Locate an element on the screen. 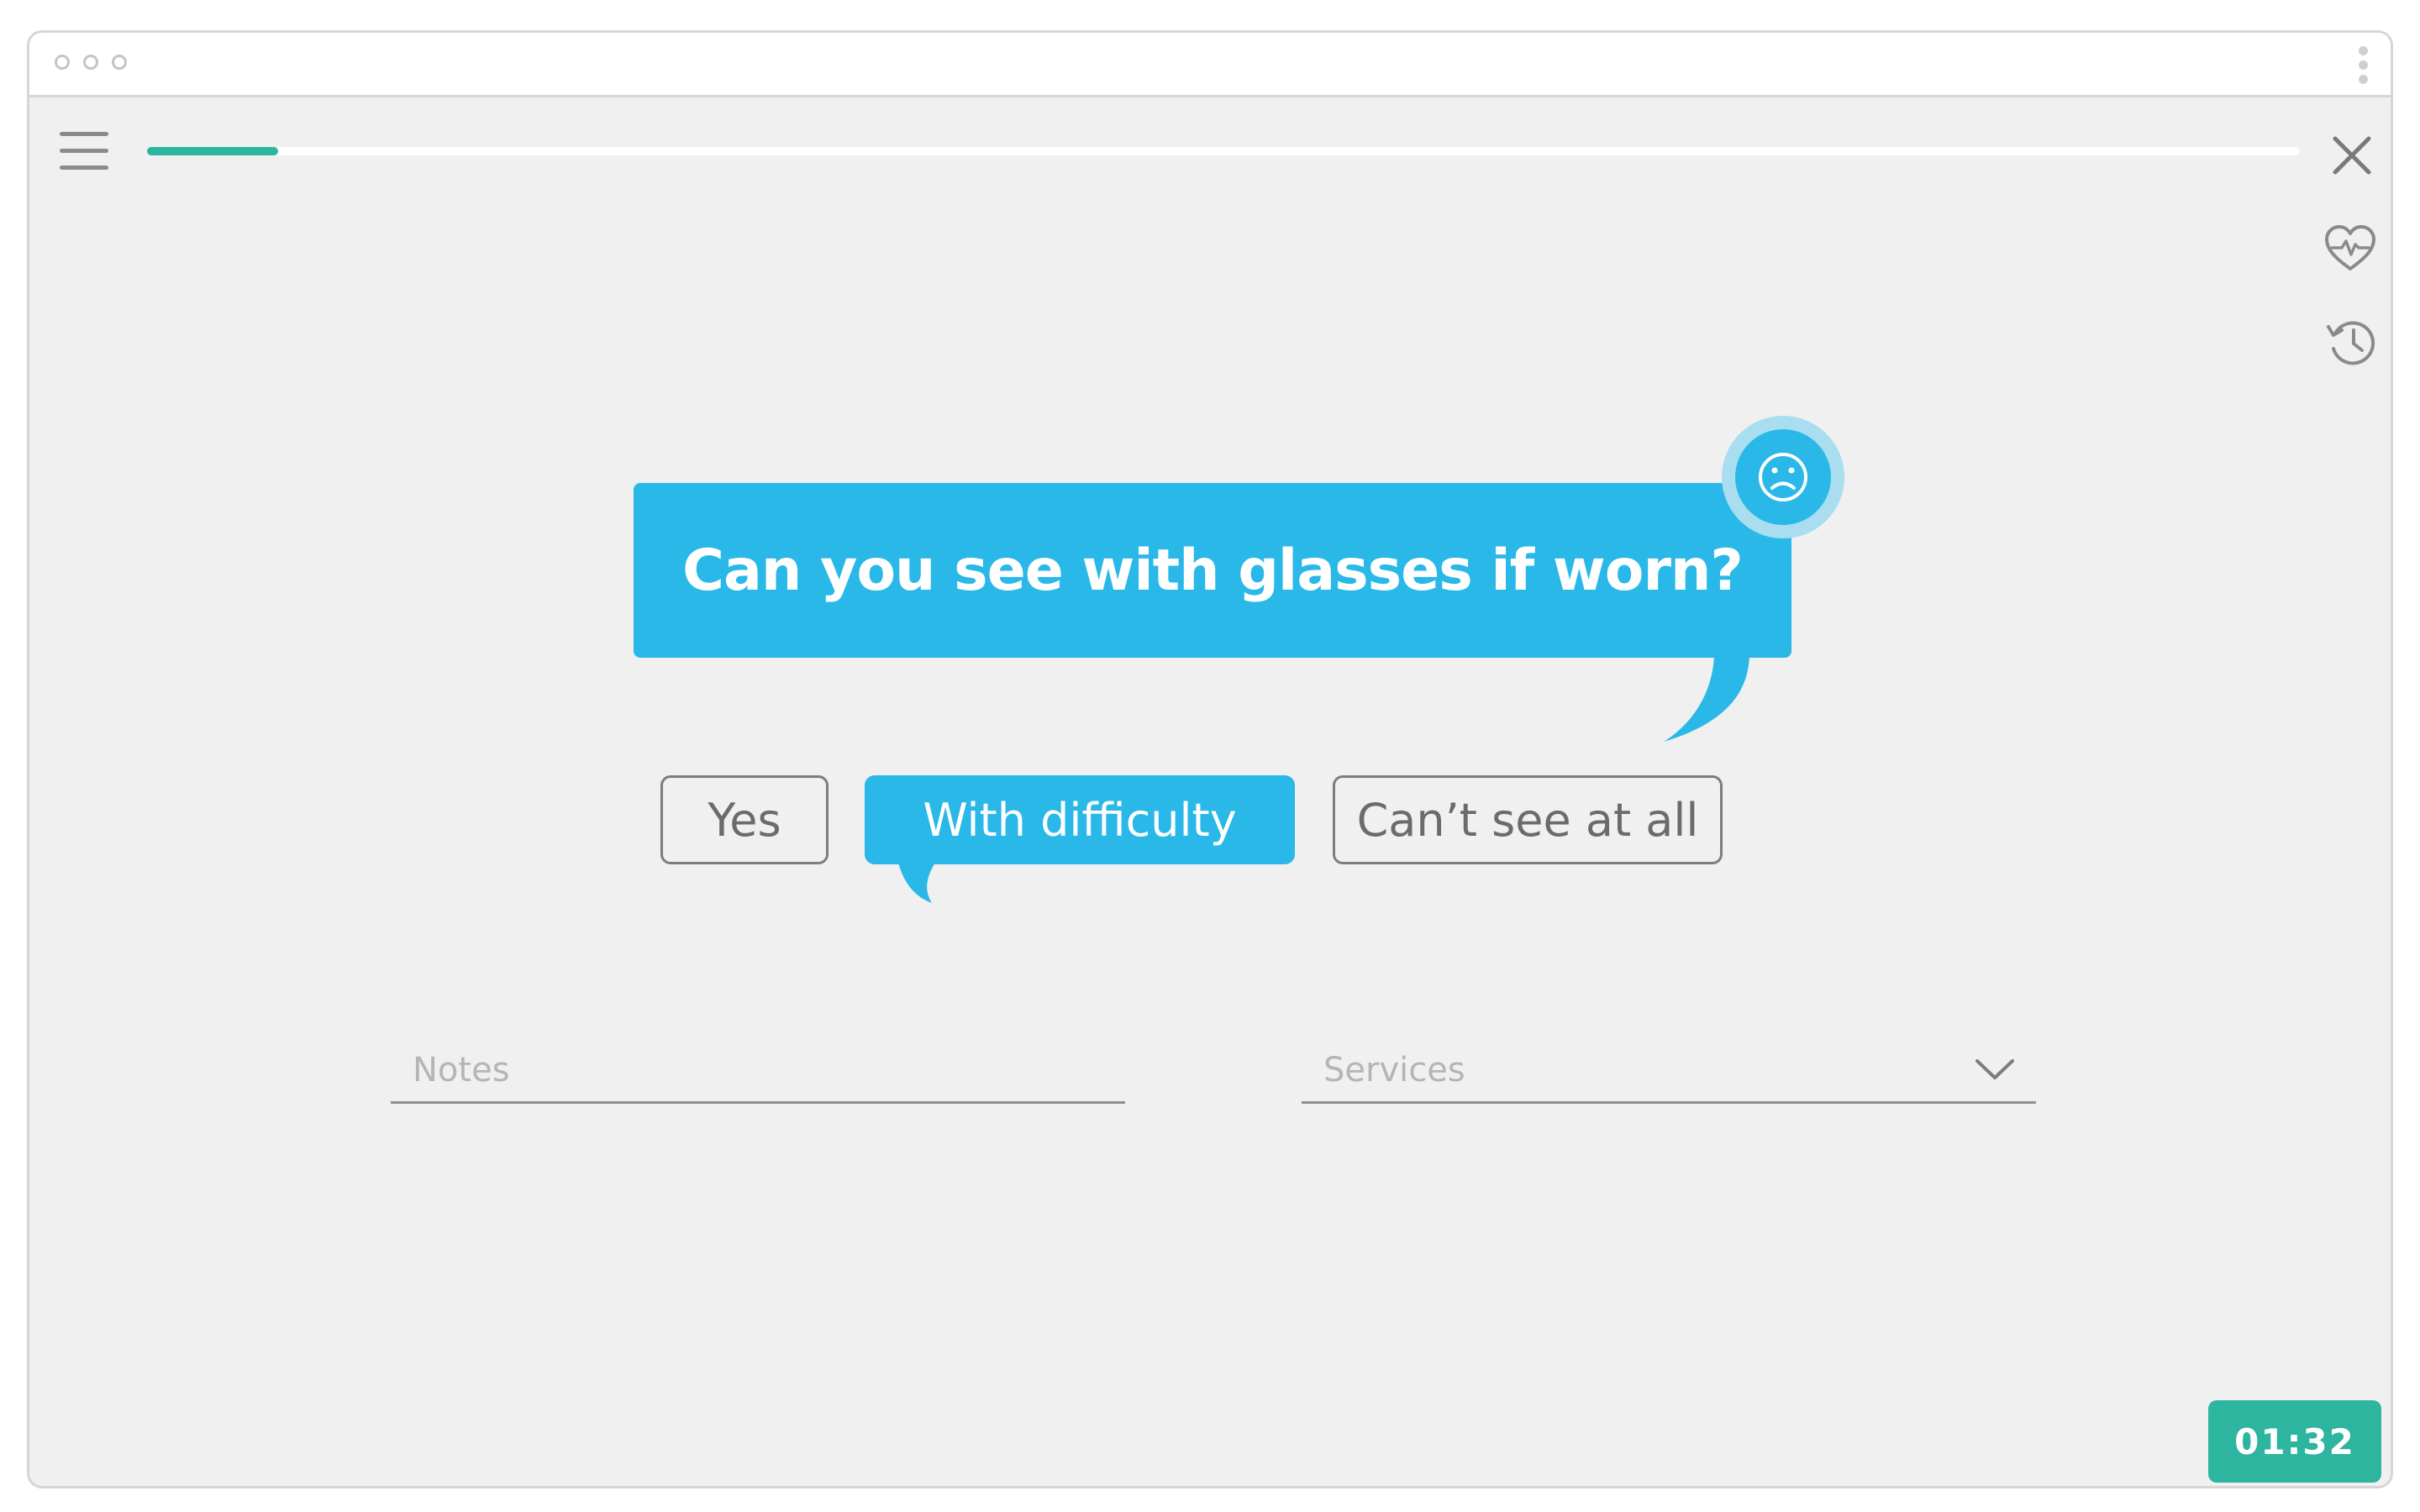 This screenshot has height=1512, width=2420. window-maximize-dot is located at coordinates (120, 62).